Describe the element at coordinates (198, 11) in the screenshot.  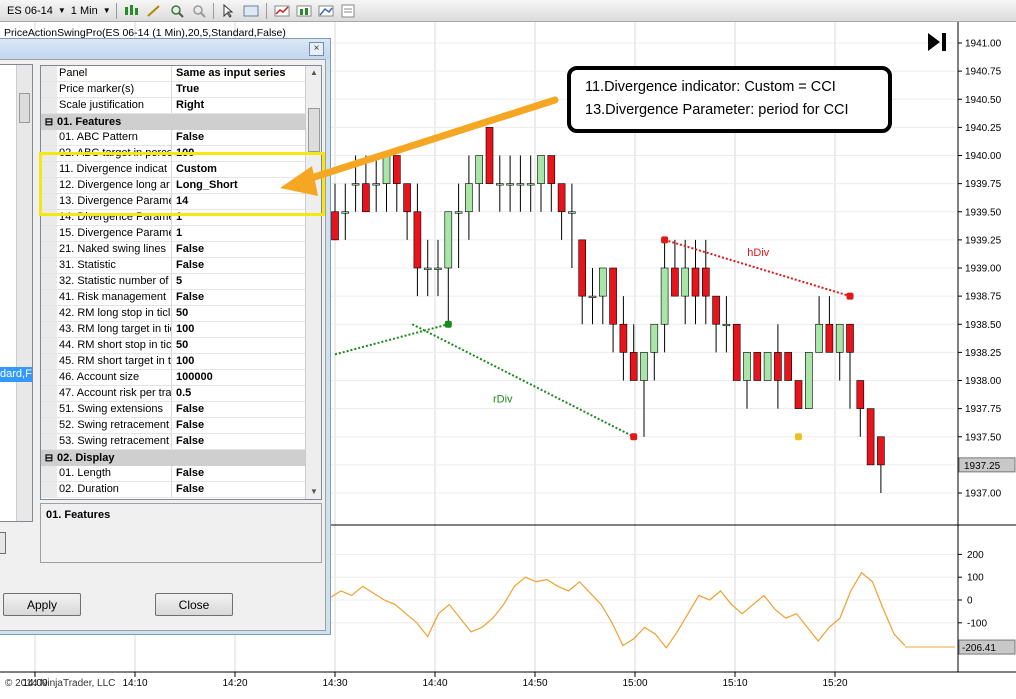
I see `zoom-out-icon` at that location.